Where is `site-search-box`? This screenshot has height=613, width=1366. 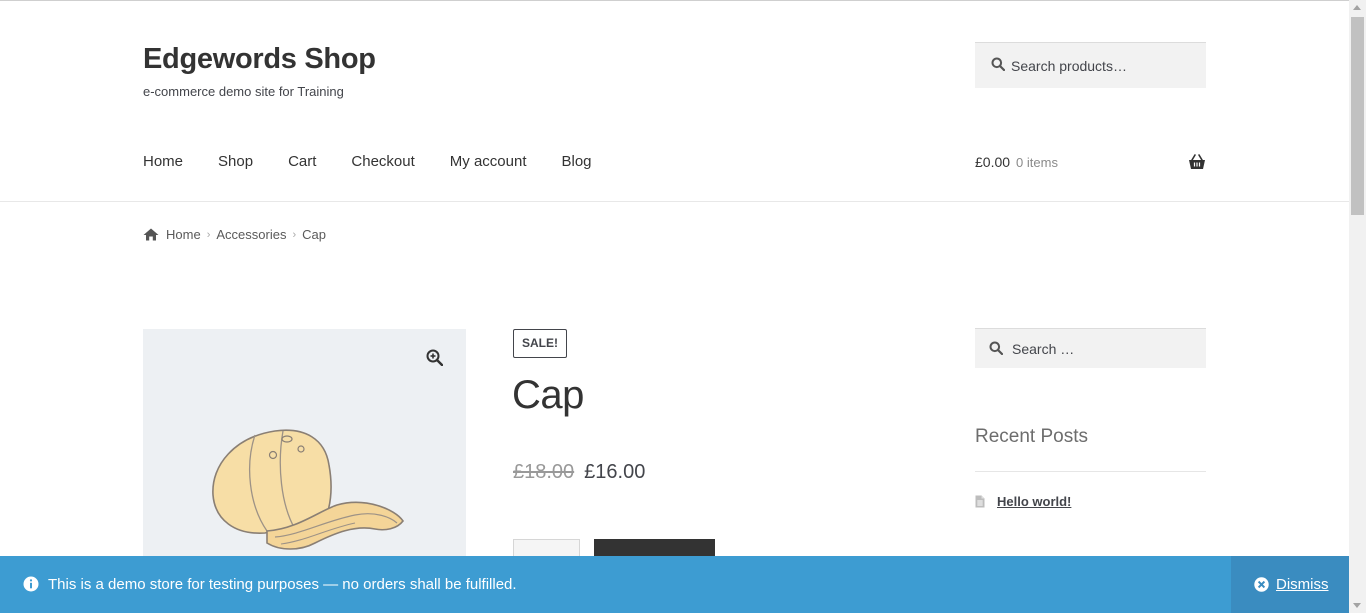 site-search-box is located at coordinates (1090, 348).